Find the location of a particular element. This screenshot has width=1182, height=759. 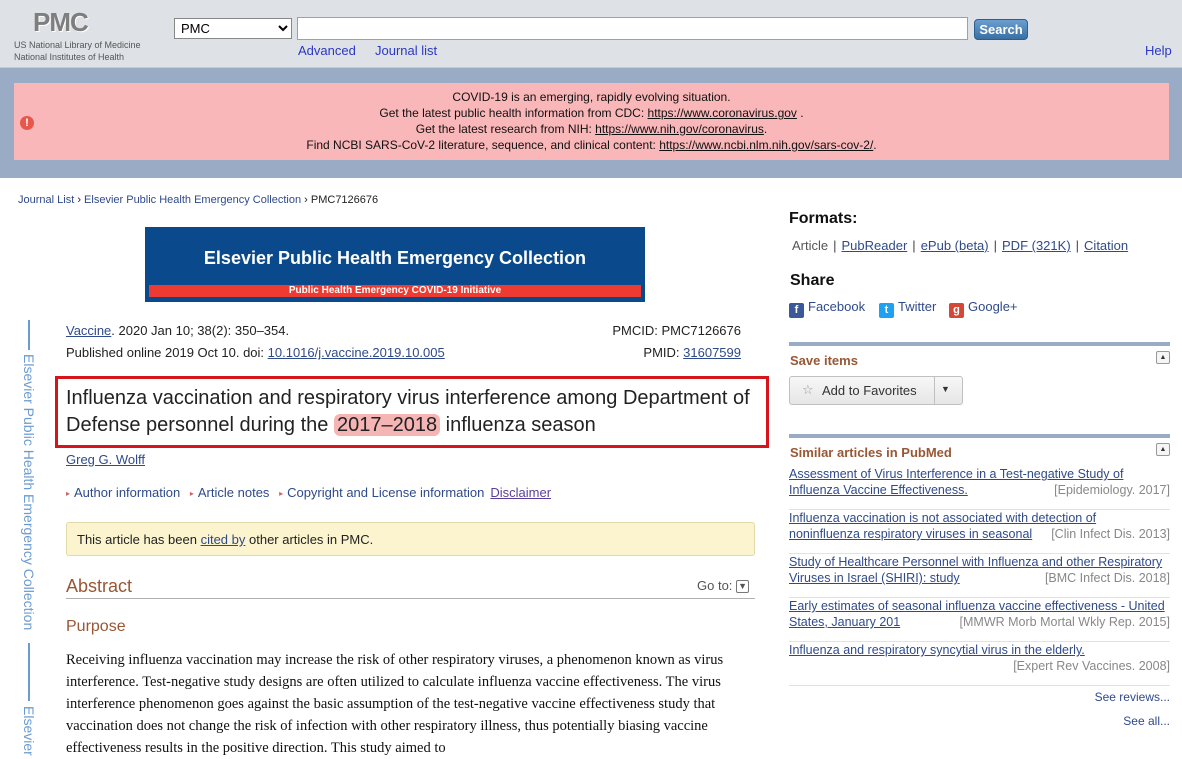

format-article: Article is located at coordinates (810, 245).